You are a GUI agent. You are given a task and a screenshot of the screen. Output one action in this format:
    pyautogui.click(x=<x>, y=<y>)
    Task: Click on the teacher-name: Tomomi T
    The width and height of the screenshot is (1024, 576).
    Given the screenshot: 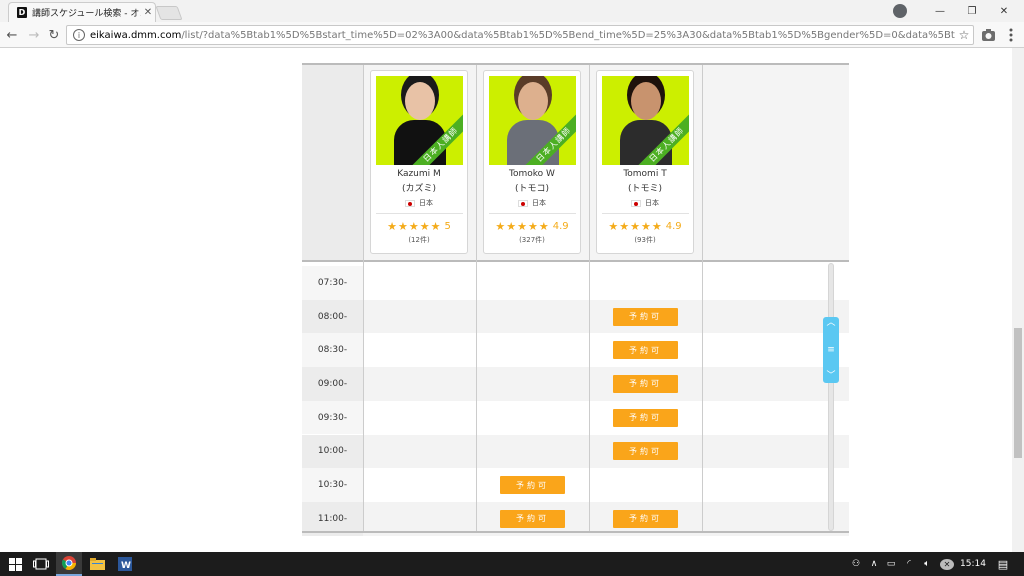 What is the action you would take?
    pyautogui.click(x=645, y=174)
    